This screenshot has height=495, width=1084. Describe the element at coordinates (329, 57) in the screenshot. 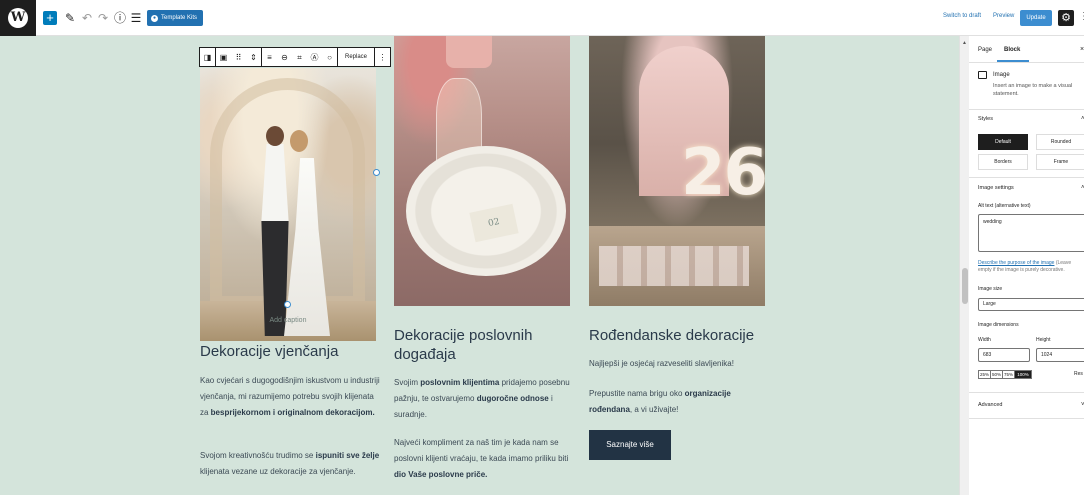

I see `duotone-icon: ○` at that location.